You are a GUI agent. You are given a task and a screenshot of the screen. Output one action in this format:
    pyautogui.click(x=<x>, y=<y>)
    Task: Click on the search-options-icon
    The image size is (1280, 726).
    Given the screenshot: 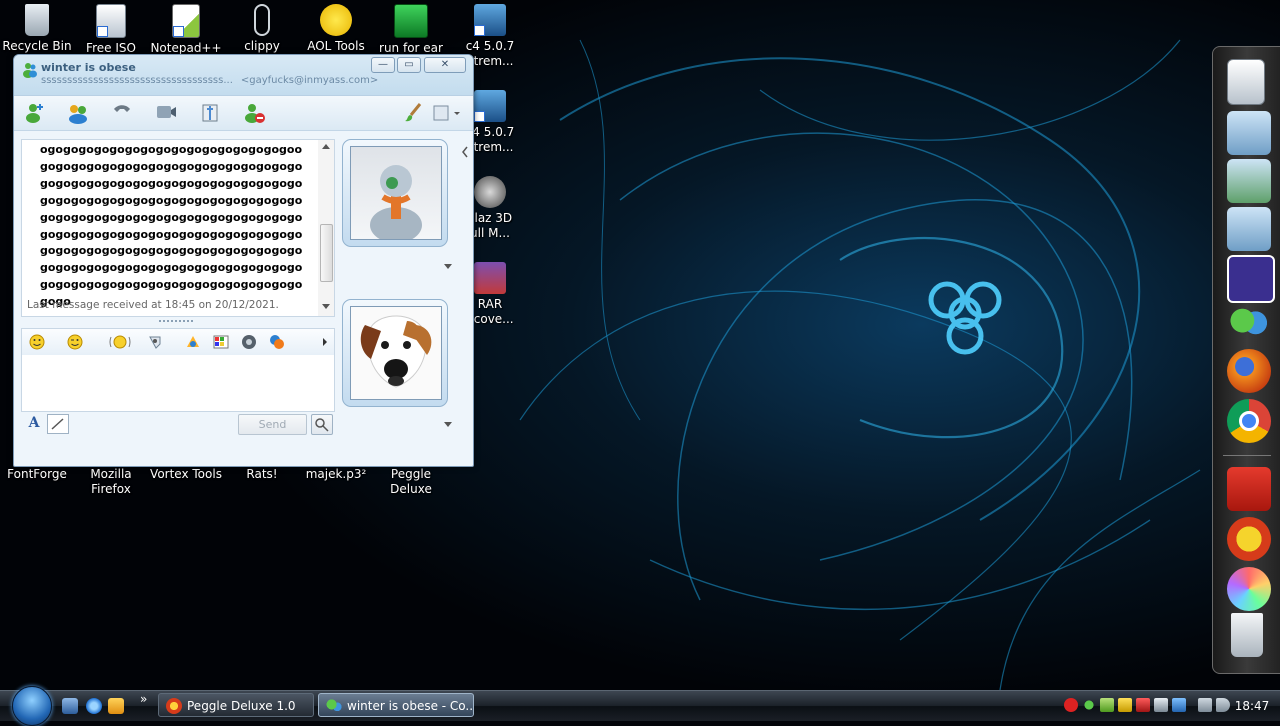 What is the action you would take?
    pyautogui.click(x=322, y=424)
    